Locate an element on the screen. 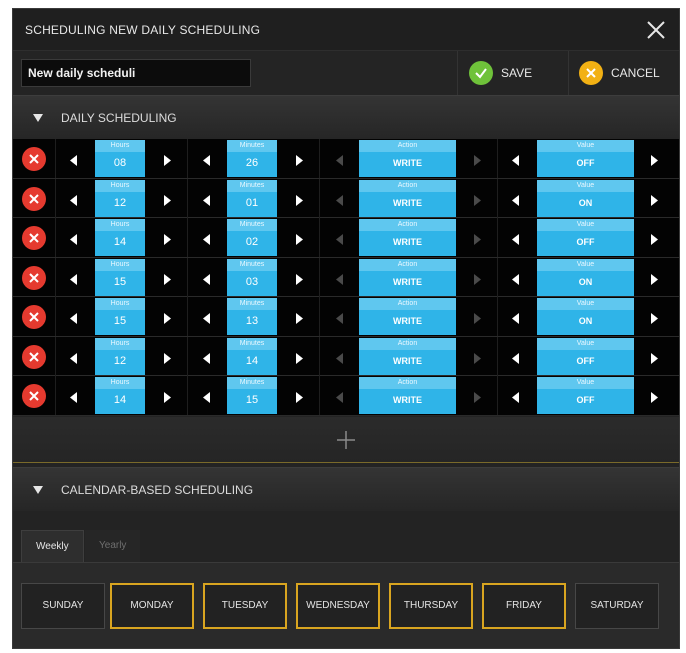 Image resolution: width=686 pixels, height=653 pixels. add-row-plus-icon is located at coordinates (346, 440).